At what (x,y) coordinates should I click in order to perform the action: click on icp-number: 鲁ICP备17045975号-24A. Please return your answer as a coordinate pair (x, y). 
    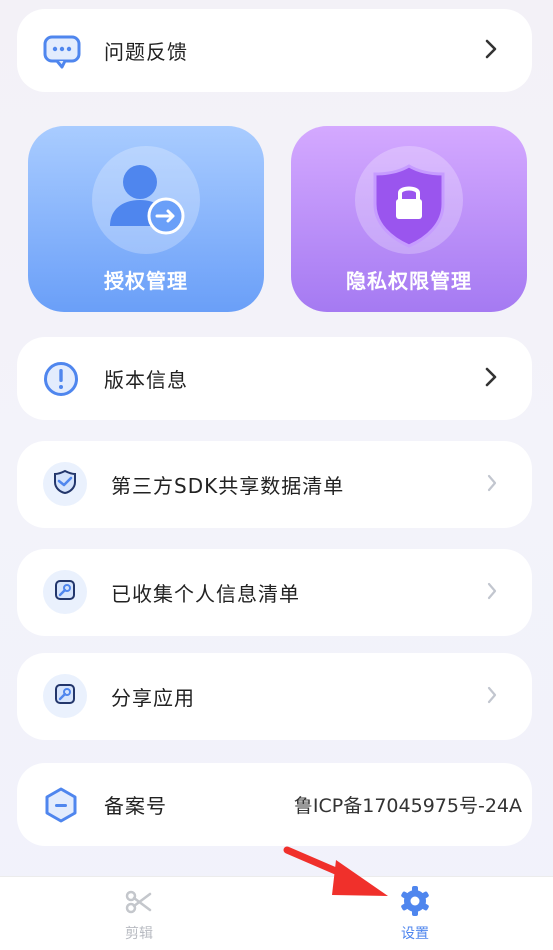
    Looking at the image, I should click on (407, 806).